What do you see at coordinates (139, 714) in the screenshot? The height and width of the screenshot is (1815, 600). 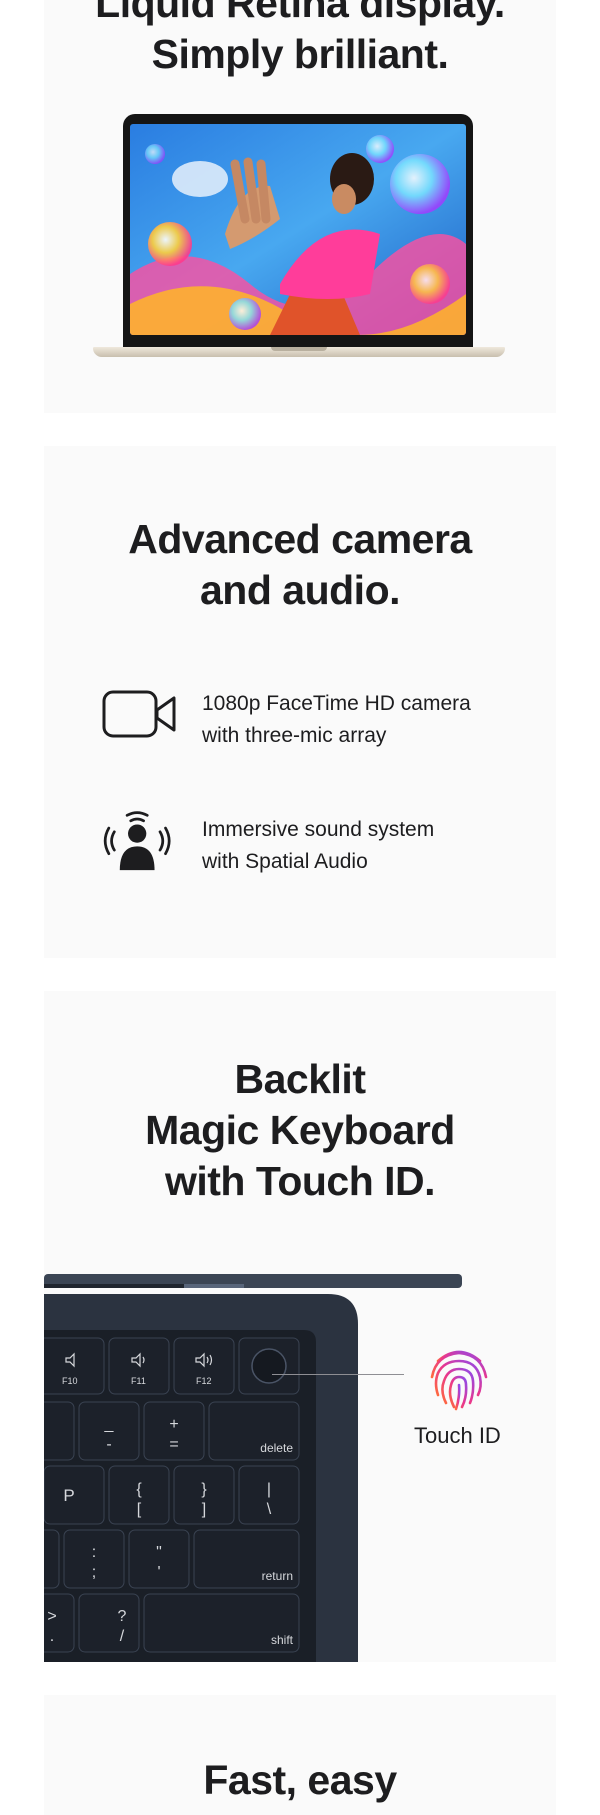 I see `video-camera-icon` at bounding box center [139, 714].